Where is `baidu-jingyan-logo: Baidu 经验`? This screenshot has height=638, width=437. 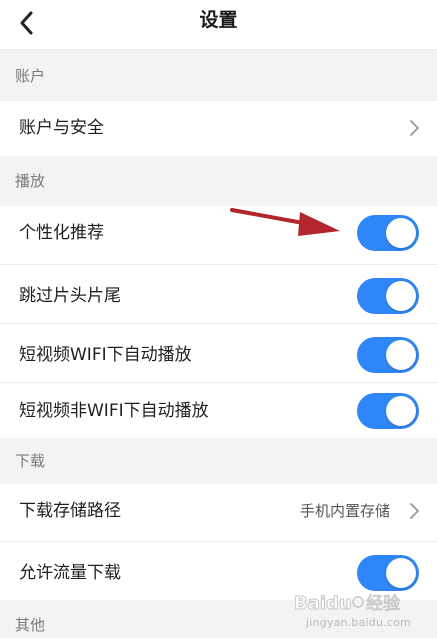
baidu-jingyan-logo: Baidu 经验 is located at coordinates (348, 602).